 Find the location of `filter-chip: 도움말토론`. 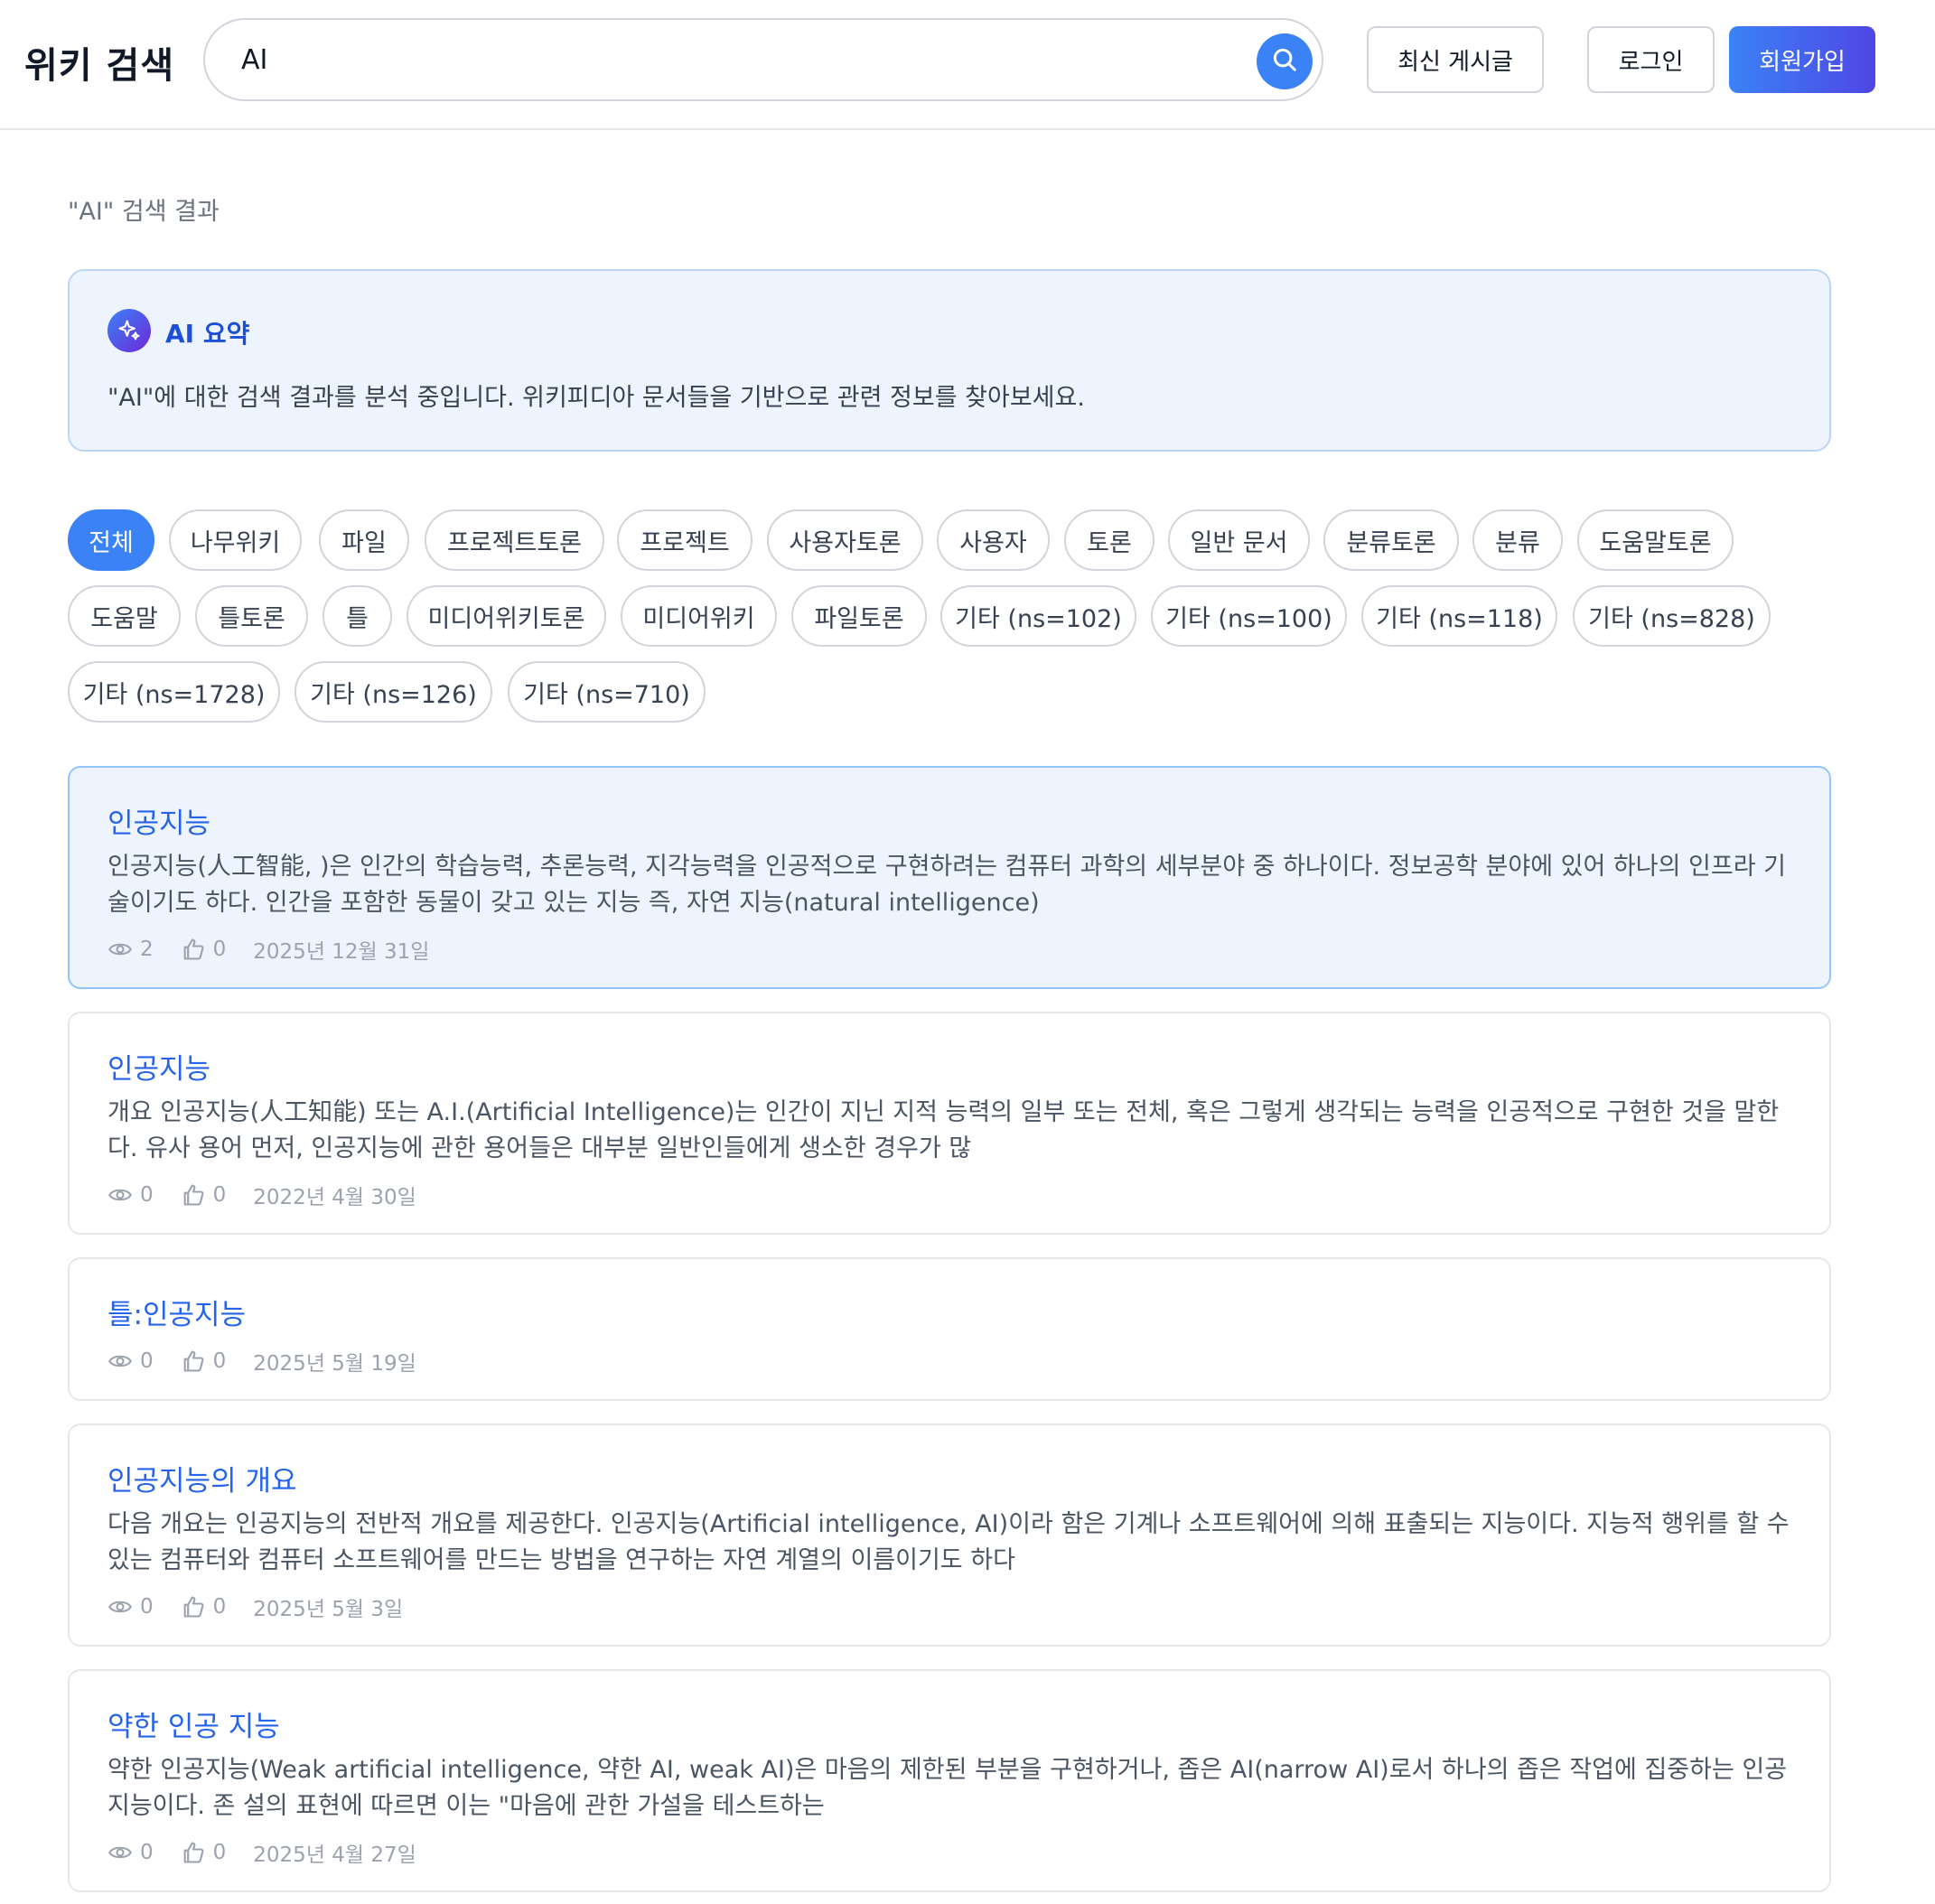

filter-chip: 도움말토론 is located at coordinates (1655, 540).